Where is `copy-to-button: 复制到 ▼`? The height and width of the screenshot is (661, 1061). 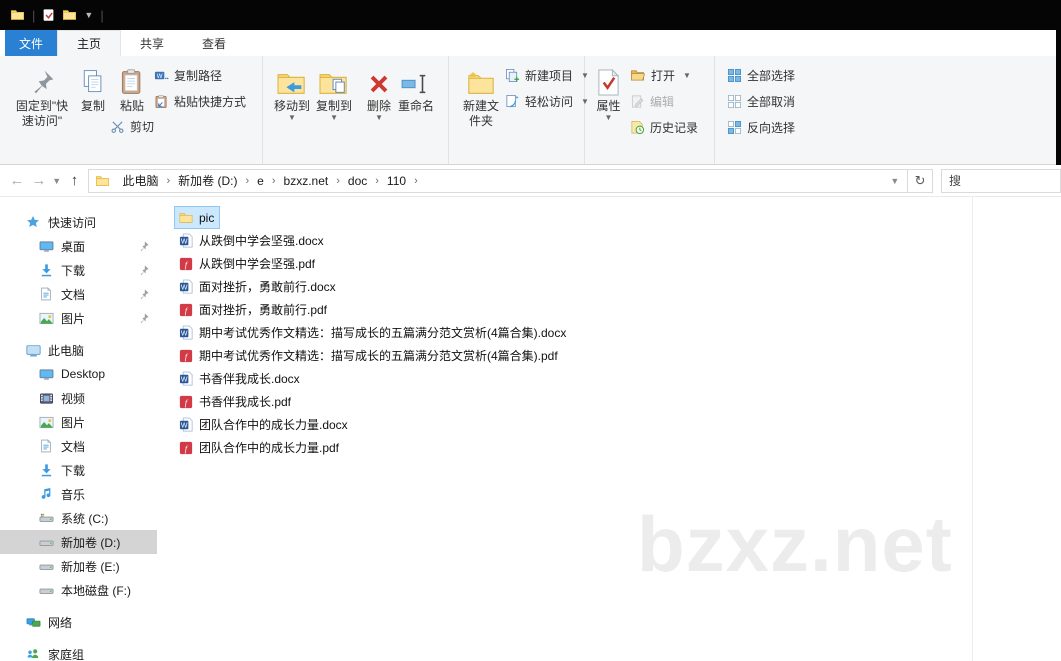
copy-to-button: 复制到 ▼ is located at coordinates (334, 91).